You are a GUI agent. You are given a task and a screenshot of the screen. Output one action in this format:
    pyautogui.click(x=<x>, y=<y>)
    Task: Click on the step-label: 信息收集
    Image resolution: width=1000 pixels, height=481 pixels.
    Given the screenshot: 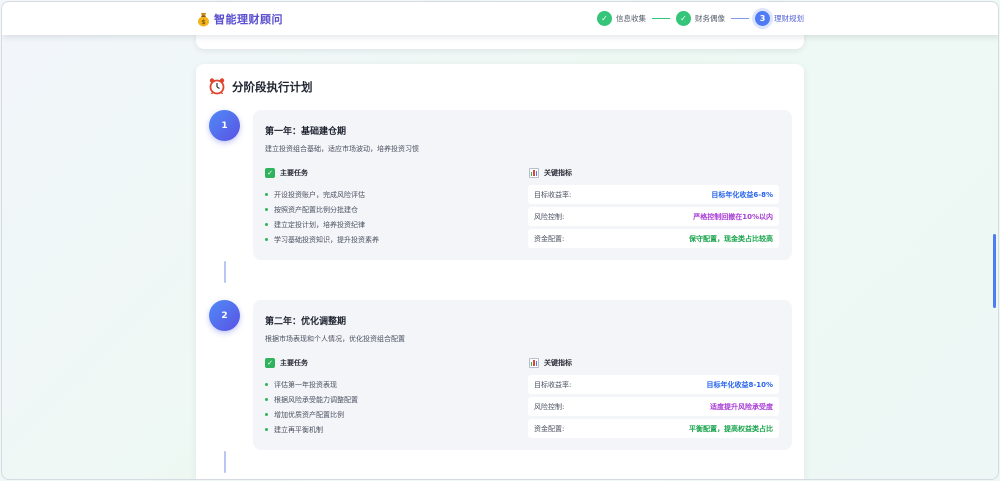 What is the action you would take?
    pyautogui.click(x=631, y=18)
    